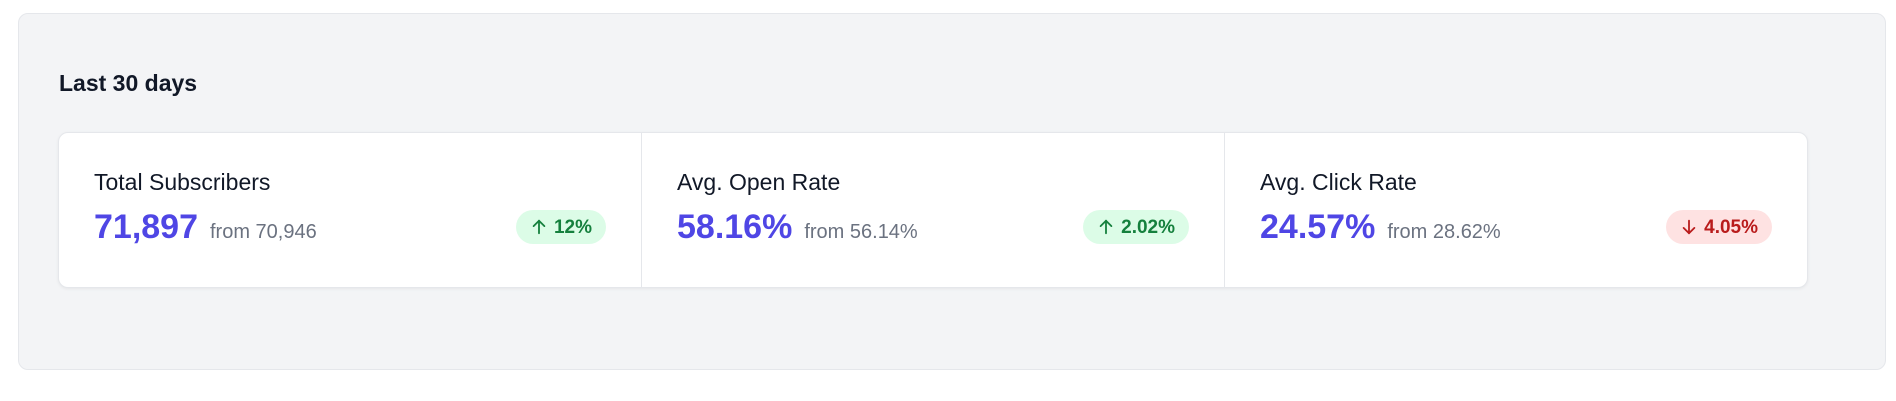 The height and width of the screenshot is (401, 1896). What do you see at coordinates (350, 227) in the screenshot?
I see `stat-row: 71,897 from 70,946 12%` at bounding box center [350, 227].